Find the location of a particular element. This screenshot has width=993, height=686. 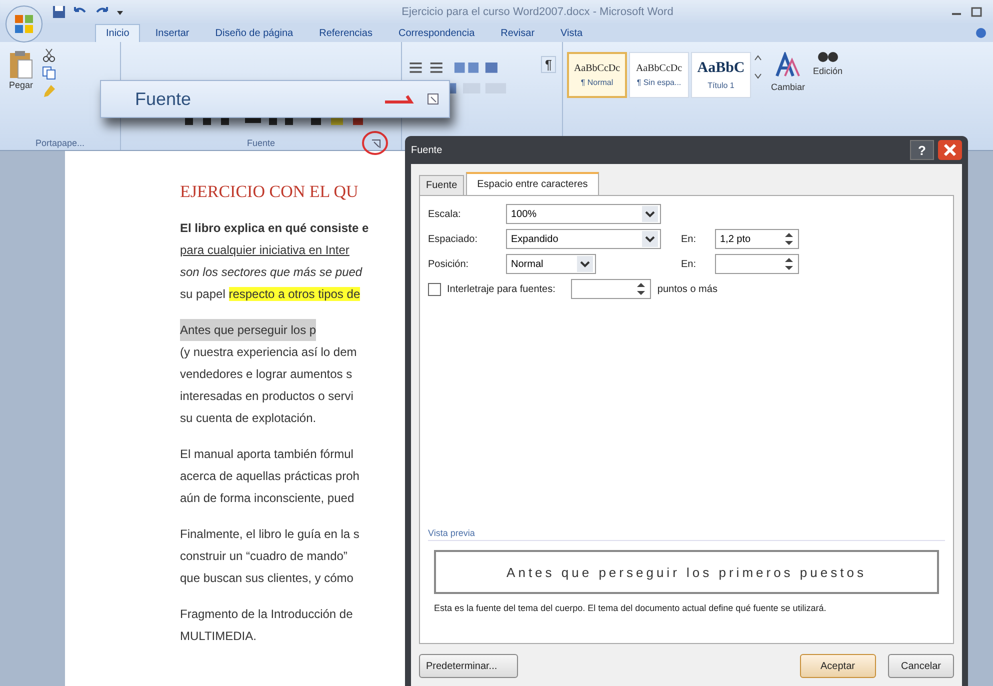

scissors-icon is located at coordinates (49, 55).